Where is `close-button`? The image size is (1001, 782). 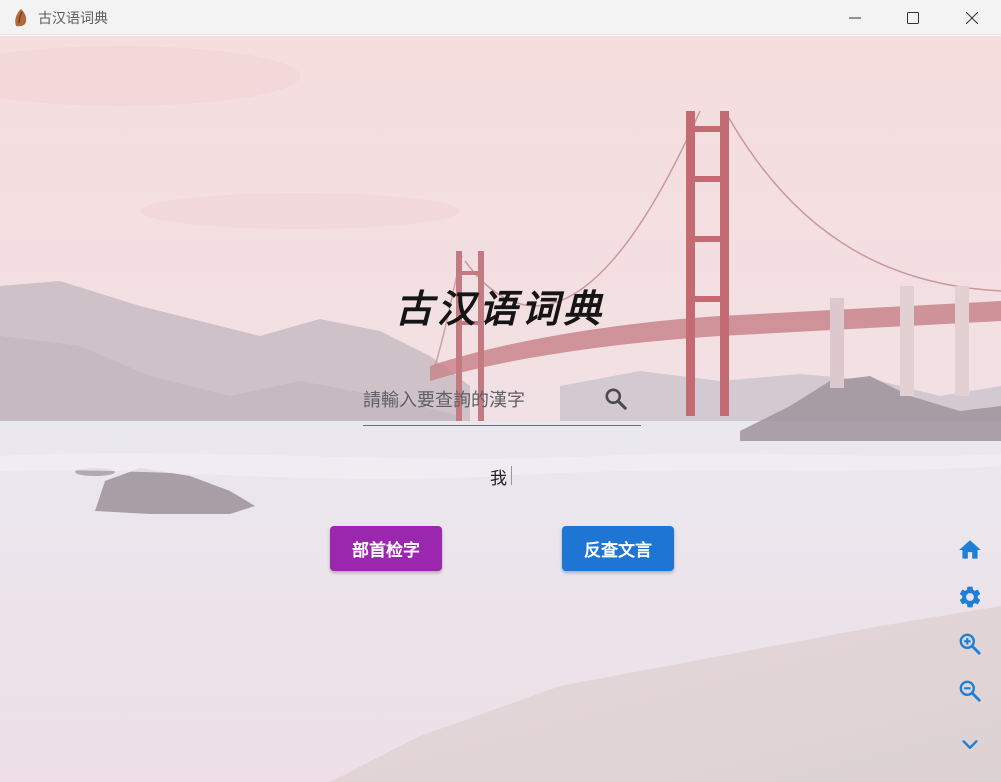
close-button is located at coordinates (972, 17).